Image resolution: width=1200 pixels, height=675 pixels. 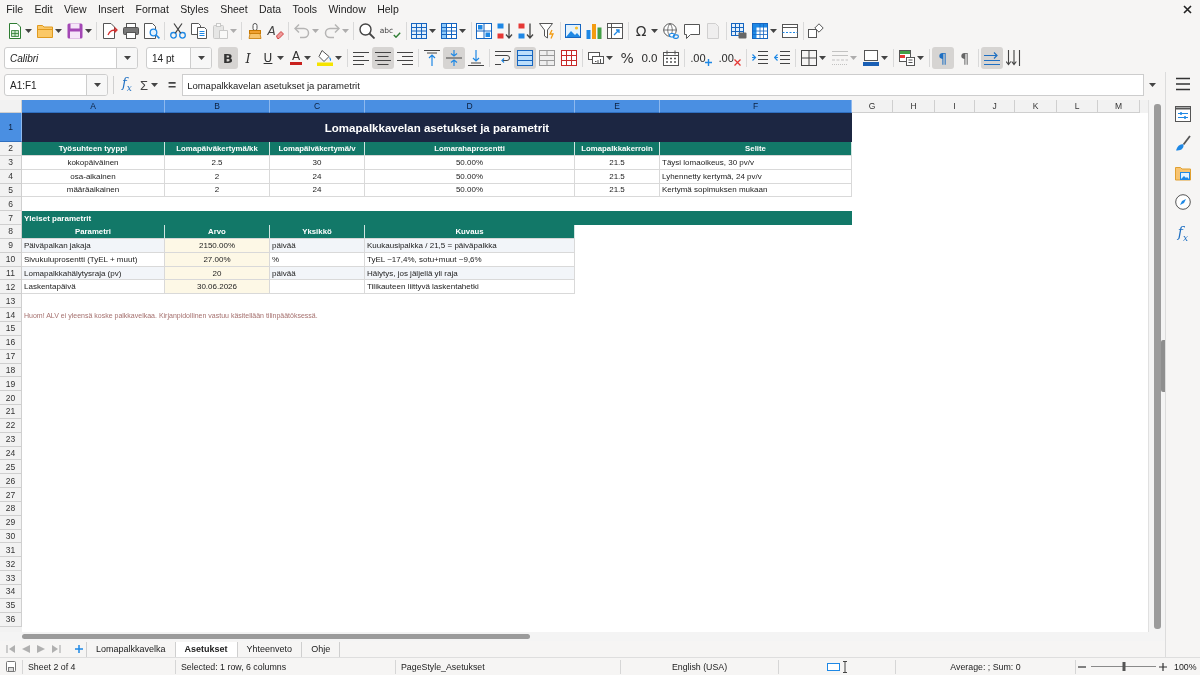 I want to click on row-header: 34, so click(x=11, y=592).